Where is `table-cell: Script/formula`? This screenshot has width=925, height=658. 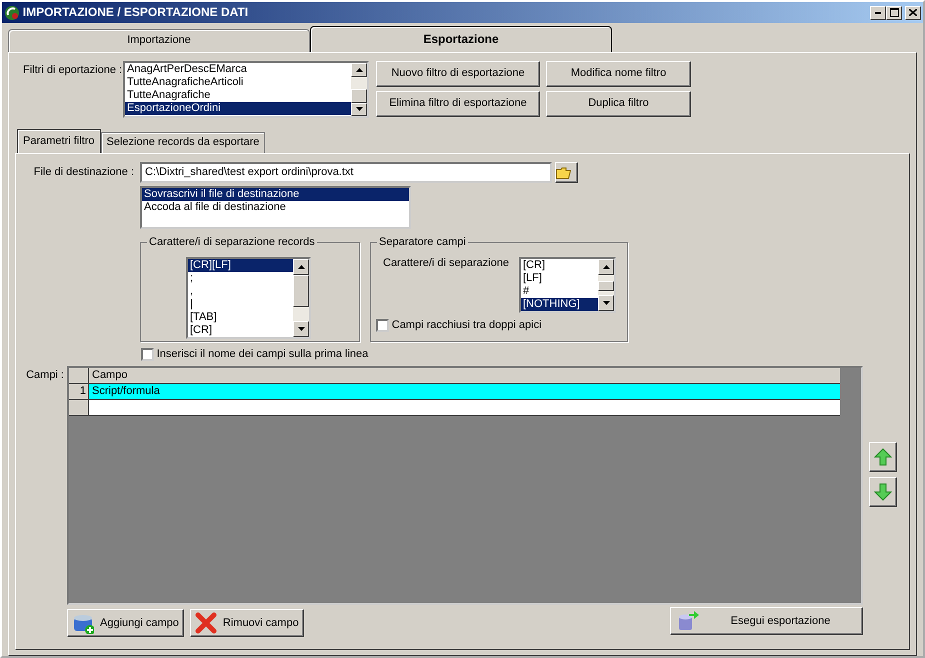 table-cell: Script/formula is located at coordinates (464, 392).